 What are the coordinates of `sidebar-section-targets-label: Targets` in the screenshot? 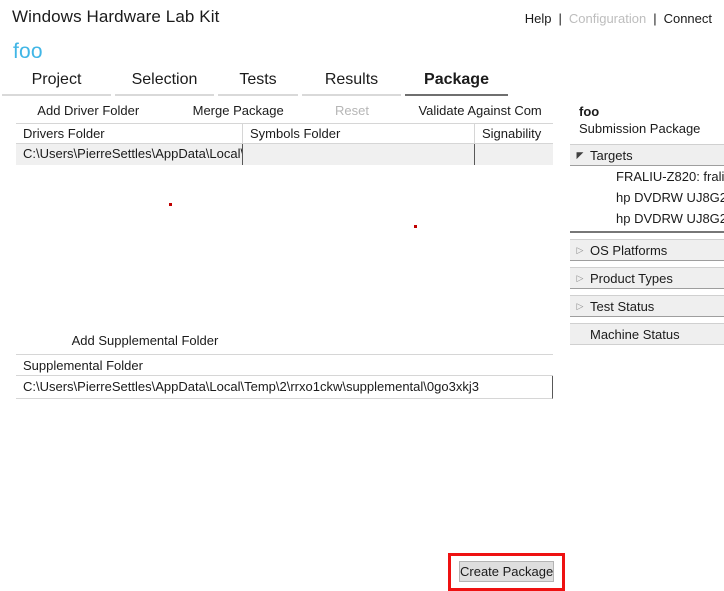 It's located at (611, 155).